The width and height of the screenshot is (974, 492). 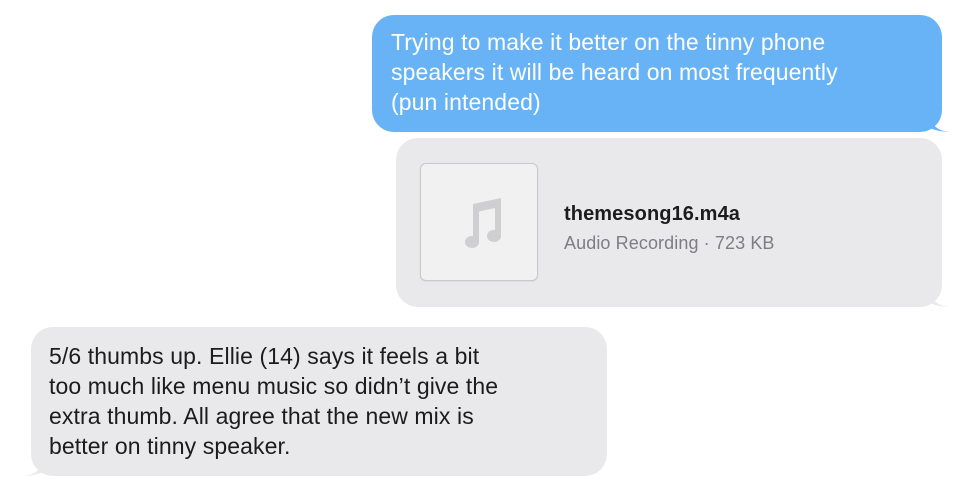 I want to click on music-note-icon, so click(x=483, y=223).